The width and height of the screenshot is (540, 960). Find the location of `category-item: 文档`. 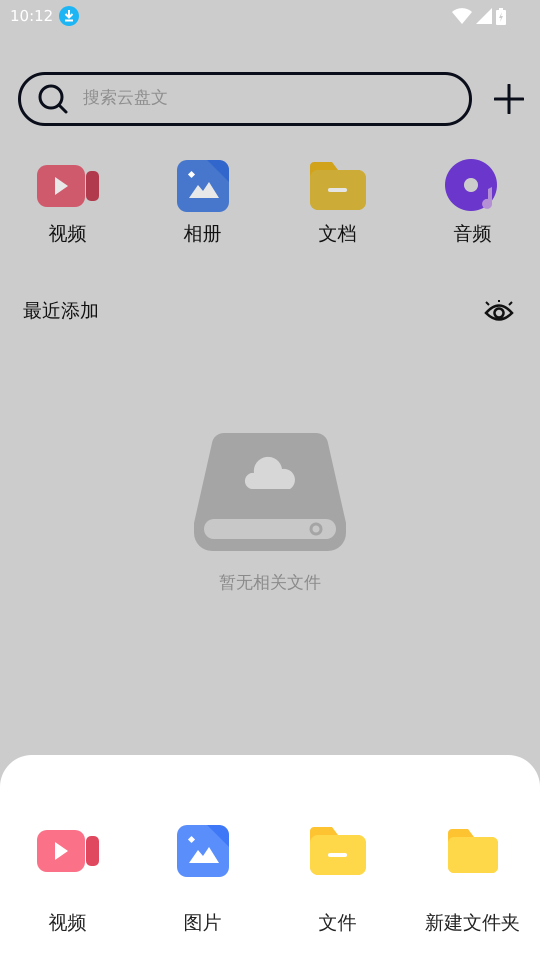

category-item: 文档 is located at coordinates (337, 203).